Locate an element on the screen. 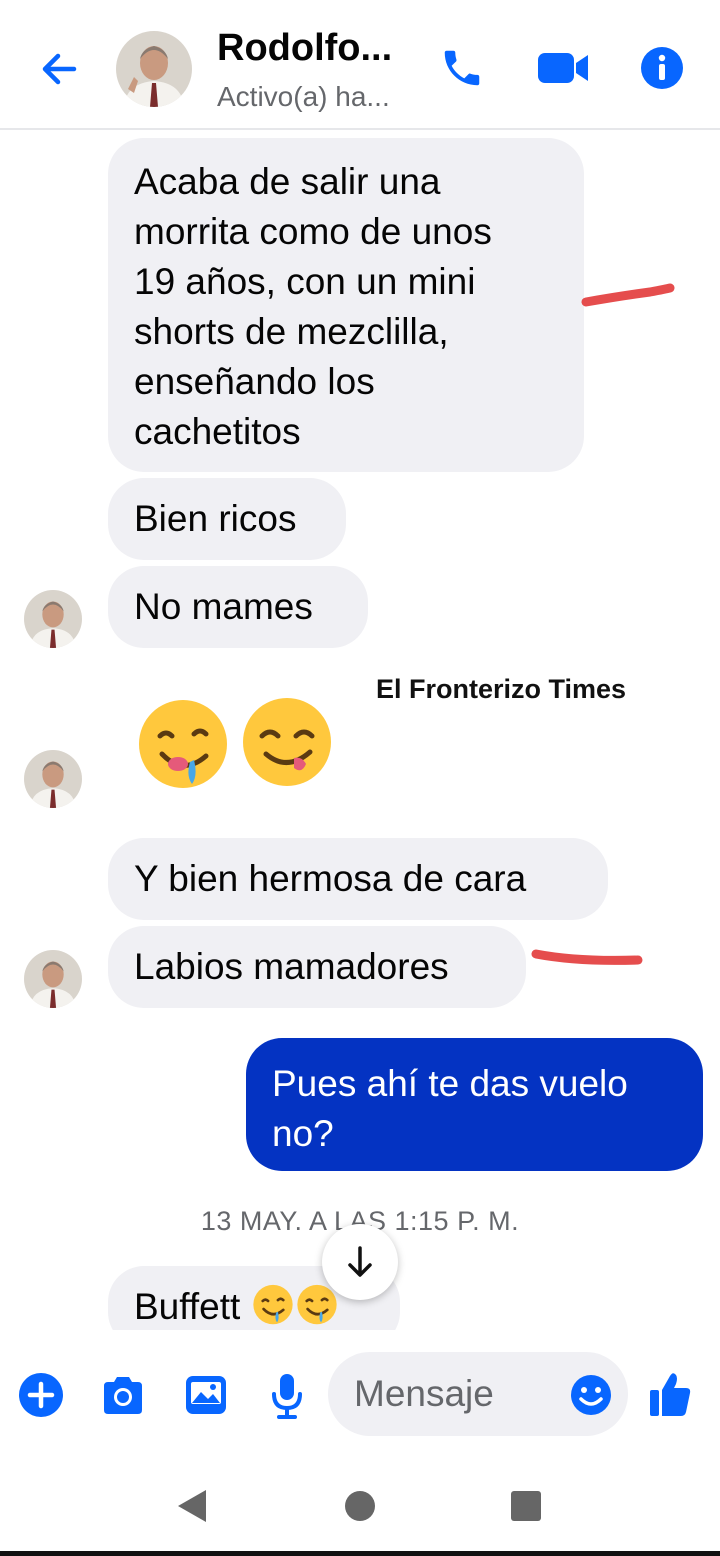 This screenshot has width=720, height=1556. message-line: 19 años, con un mini is located at coordinates (305, 281).